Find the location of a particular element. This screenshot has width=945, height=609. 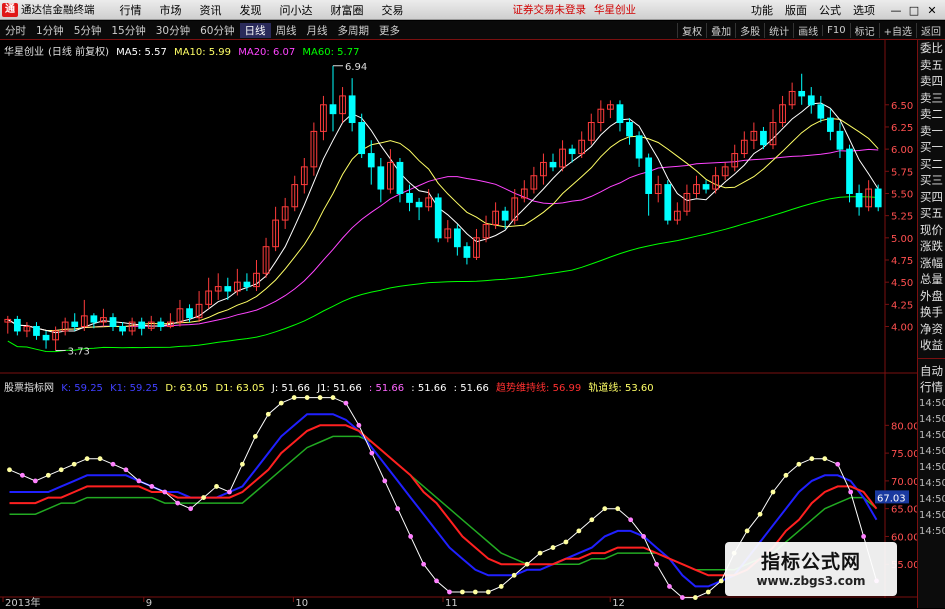

period-5min: 5分钟 is located at coordinates (88, 30).